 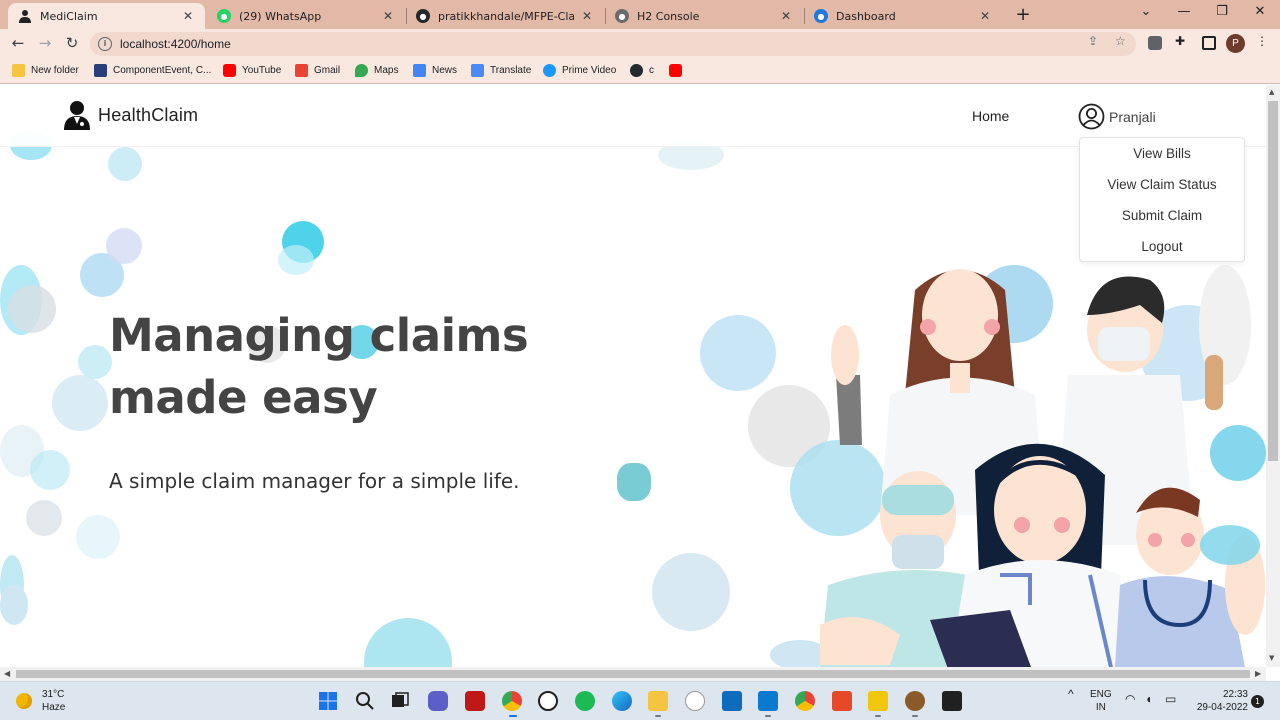 What do you see at coordinates (475, 701) in the screenshot?
I see `mcafee-icon` at bounding box center [475, 701].